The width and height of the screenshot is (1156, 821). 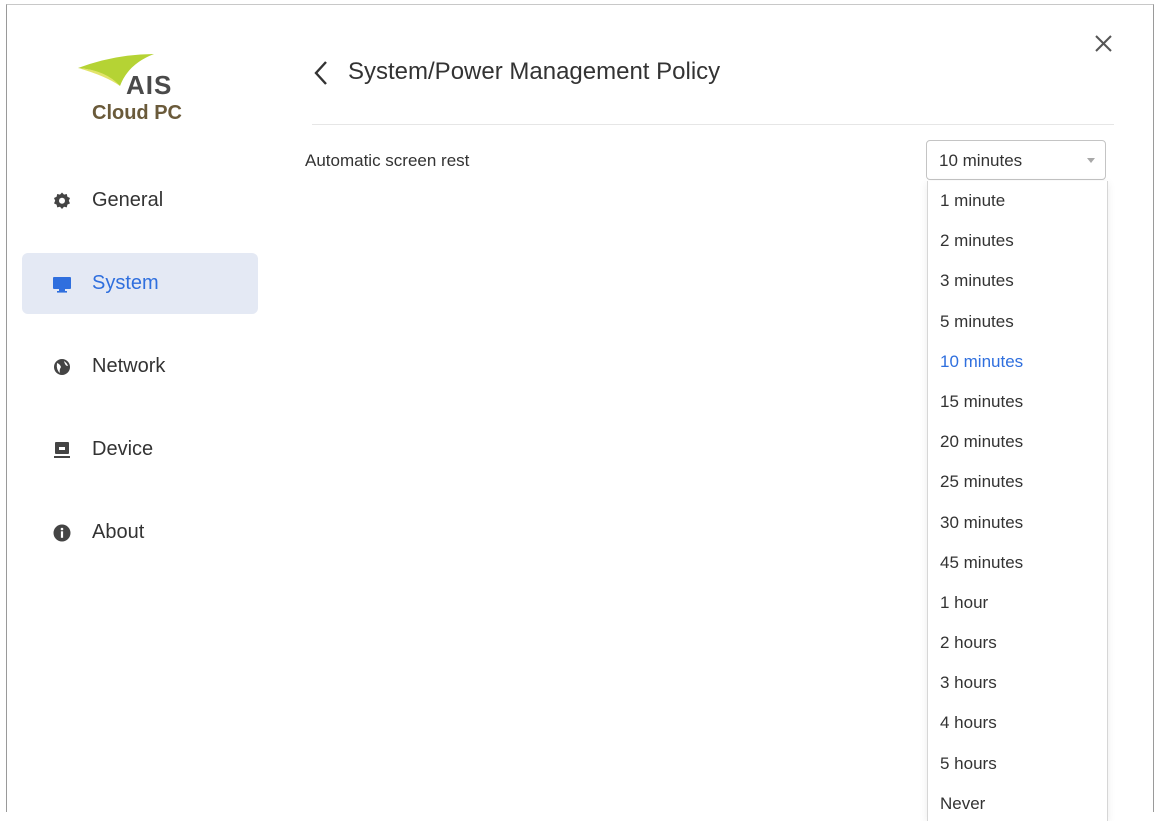 What do you see at coordinates (125, 283) in the screenshot?
I see `sidebar-item-label: System` at bounding box center [125, 283].